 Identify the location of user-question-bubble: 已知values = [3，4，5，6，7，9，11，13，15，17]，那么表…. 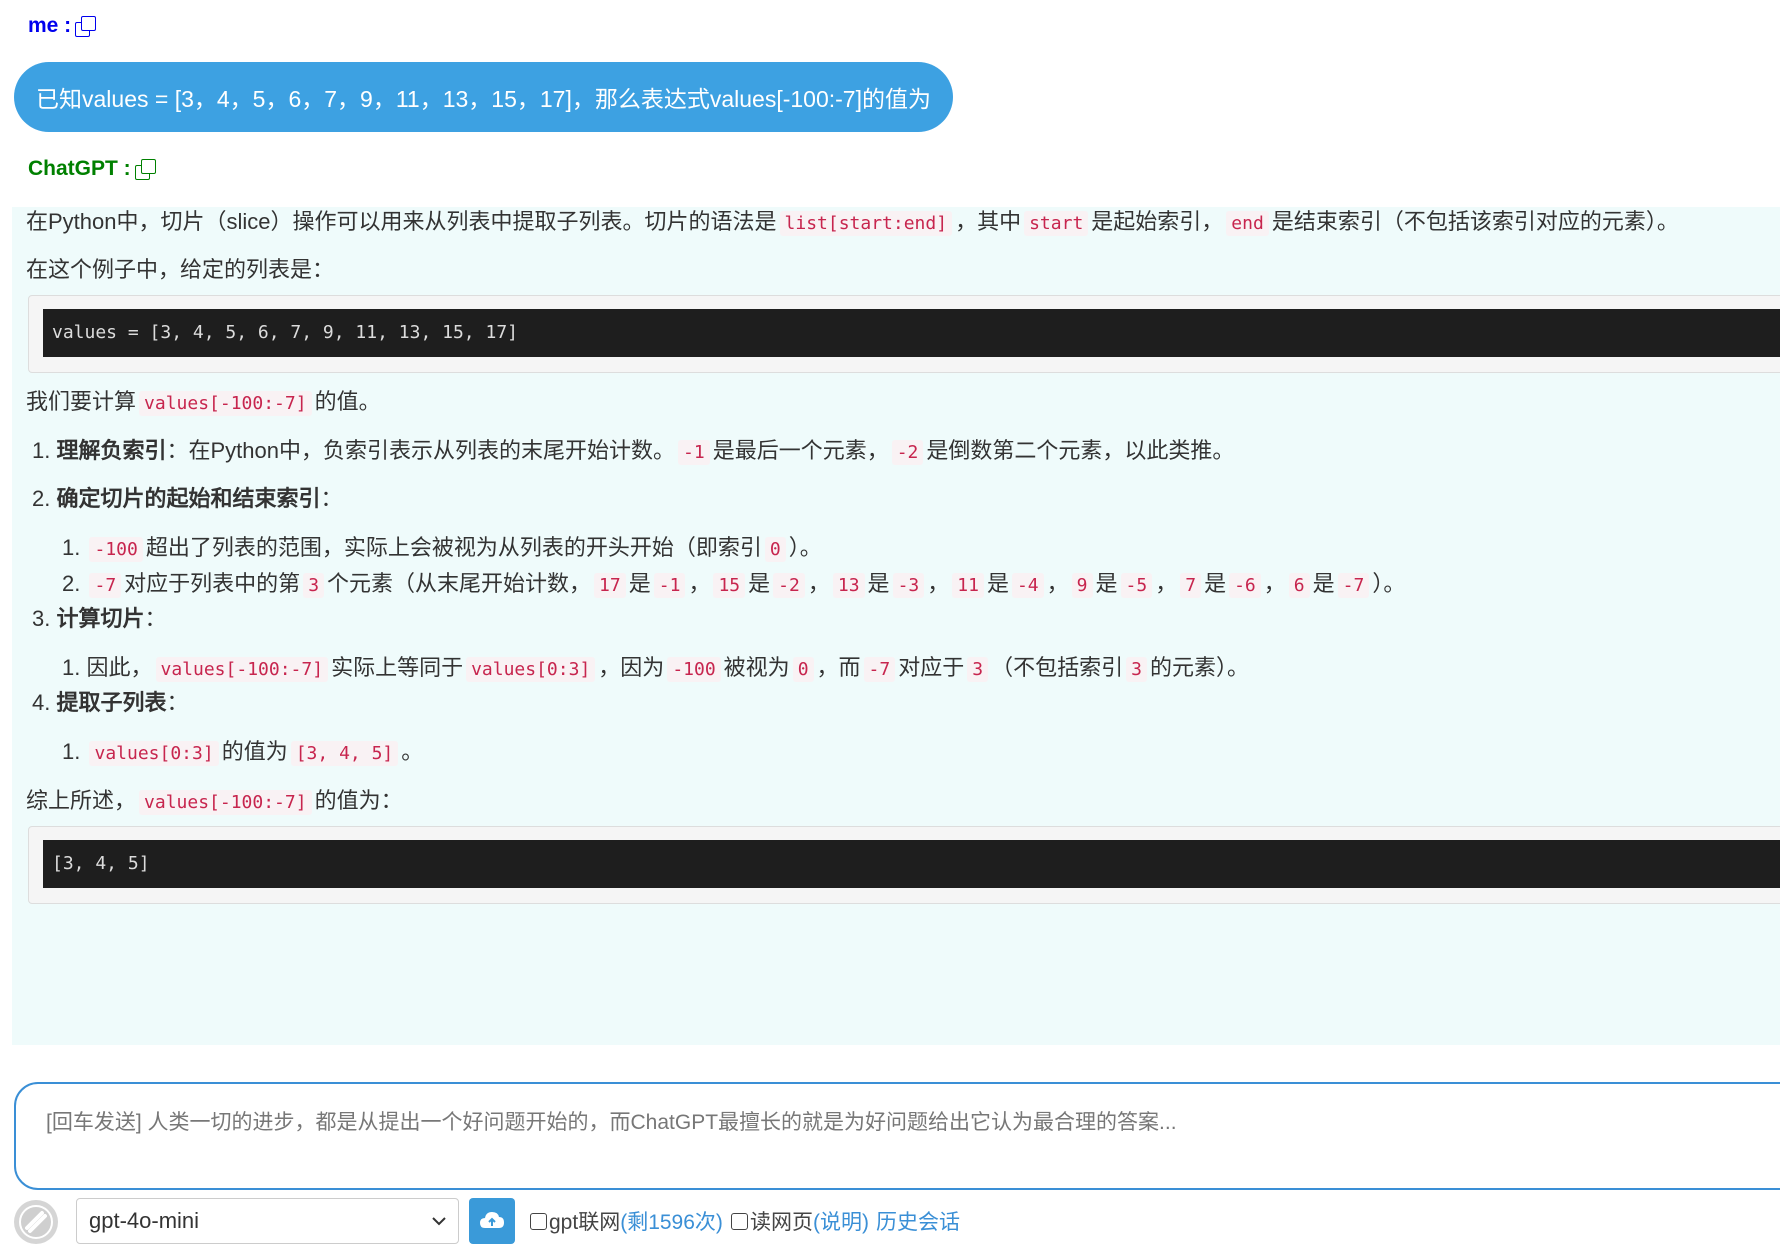
(483, 97).